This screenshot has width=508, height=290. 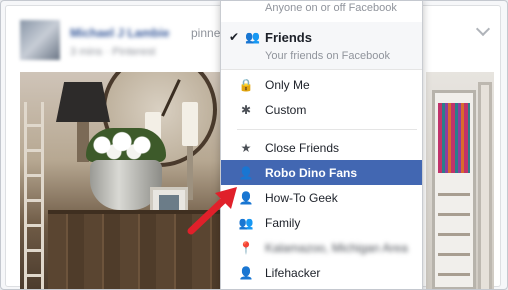 I want to click on list-option-location: 📍 Kalamazoo, Michigan Area, so click(x=321, y=247).